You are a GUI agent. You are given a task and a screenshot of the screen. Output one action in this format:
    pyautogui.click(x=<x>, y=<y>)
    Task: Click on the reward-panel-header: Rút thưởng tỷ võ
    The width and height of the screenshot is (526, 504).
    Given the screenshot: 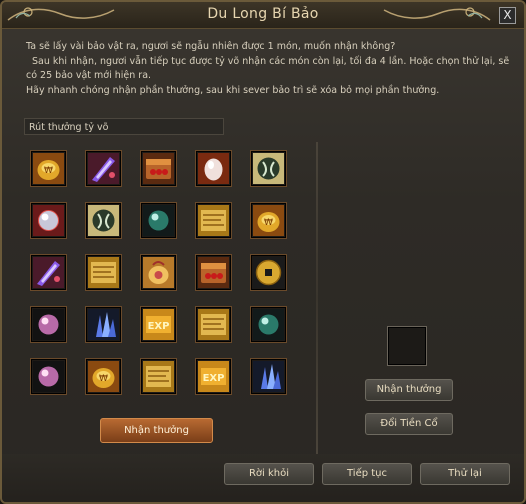 What is the action you would take?
    pyautogui.click(x=124, y=126)
    